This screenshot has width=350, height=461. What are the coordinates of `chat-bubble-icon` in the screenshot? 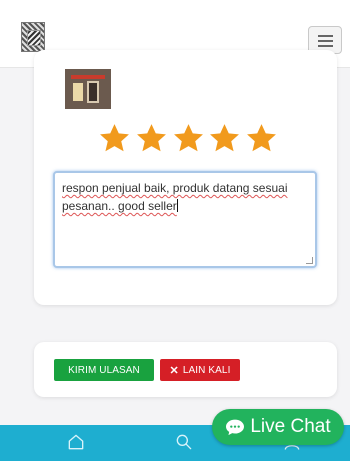 It's located at (235, 427).